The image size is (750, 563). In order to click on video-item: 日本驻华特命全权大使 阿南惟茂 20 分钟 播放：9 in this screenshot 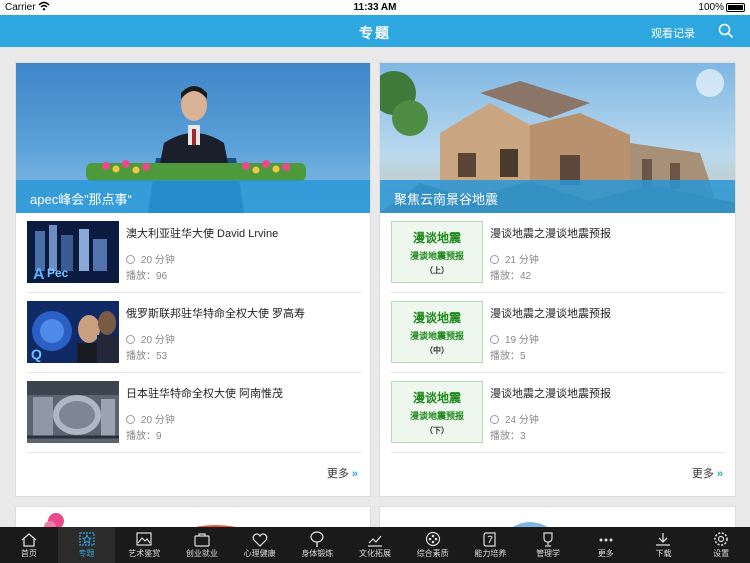, I will do `click(194, 413)`.